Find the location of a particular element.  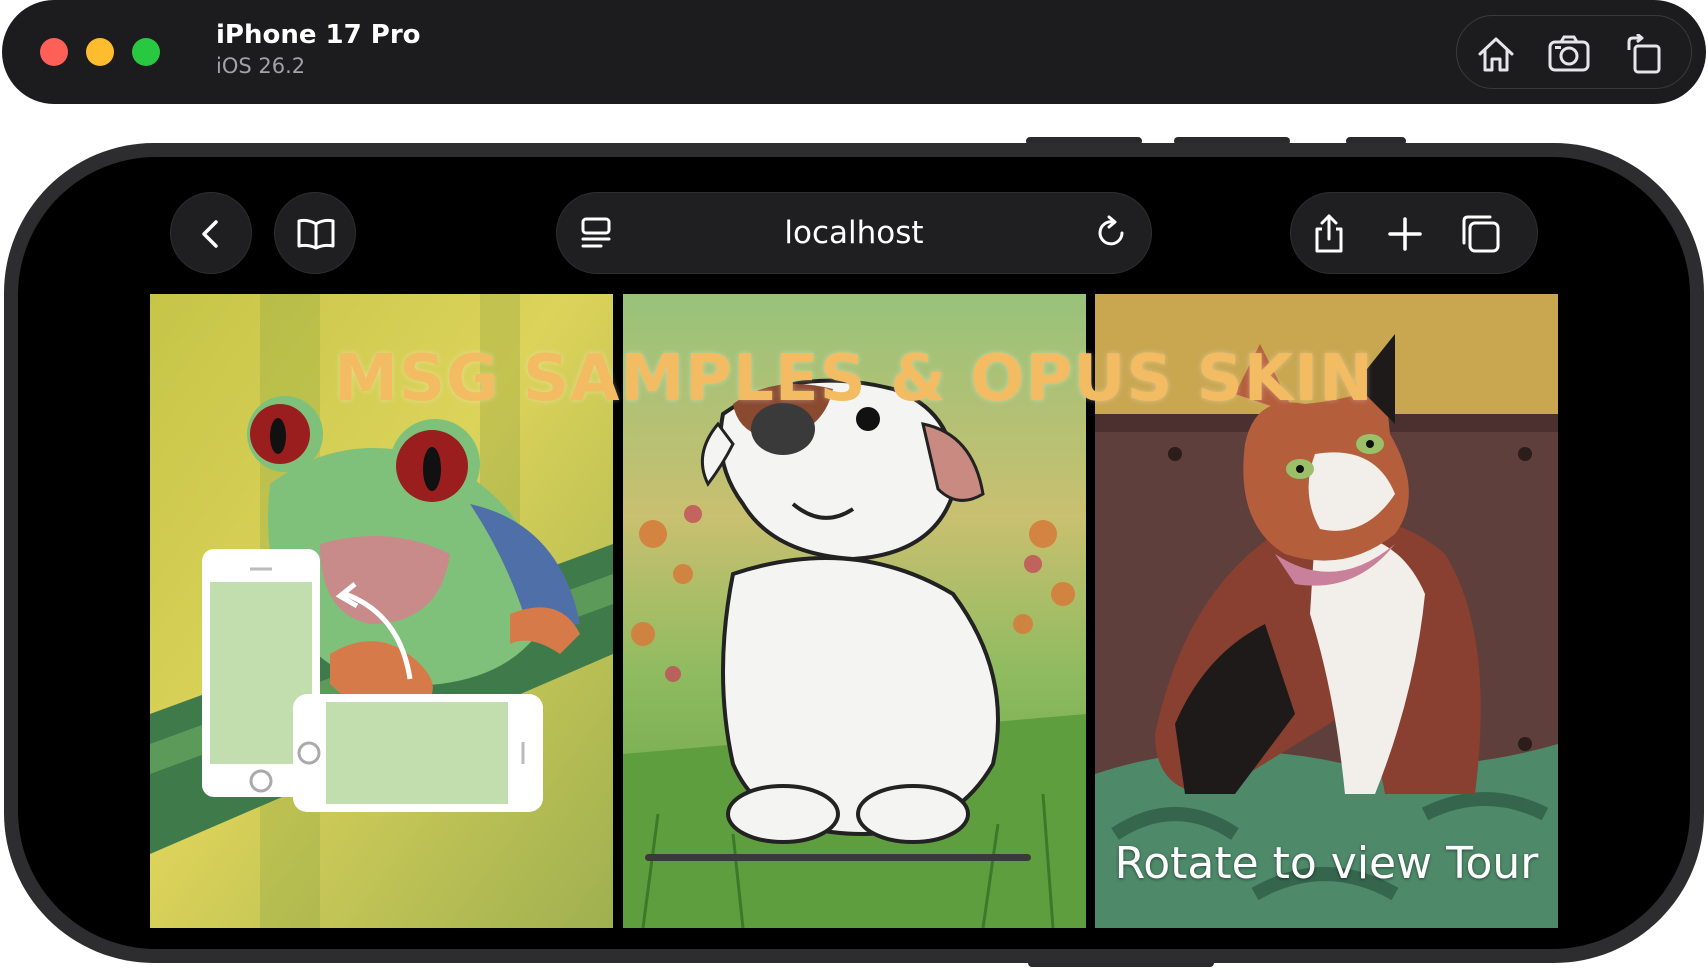

reload-icon is located at coordinates (1111, 235).